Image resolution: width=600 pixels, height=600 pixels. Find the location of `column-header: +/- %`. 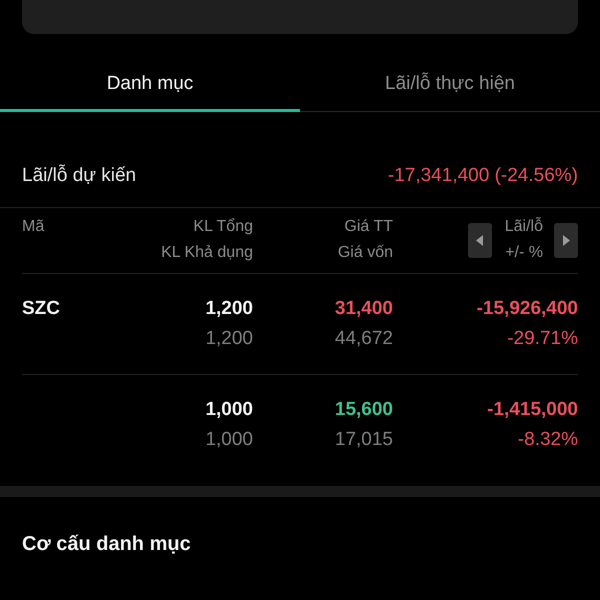

column-header: +/- % is located at coordinates (524, 253).